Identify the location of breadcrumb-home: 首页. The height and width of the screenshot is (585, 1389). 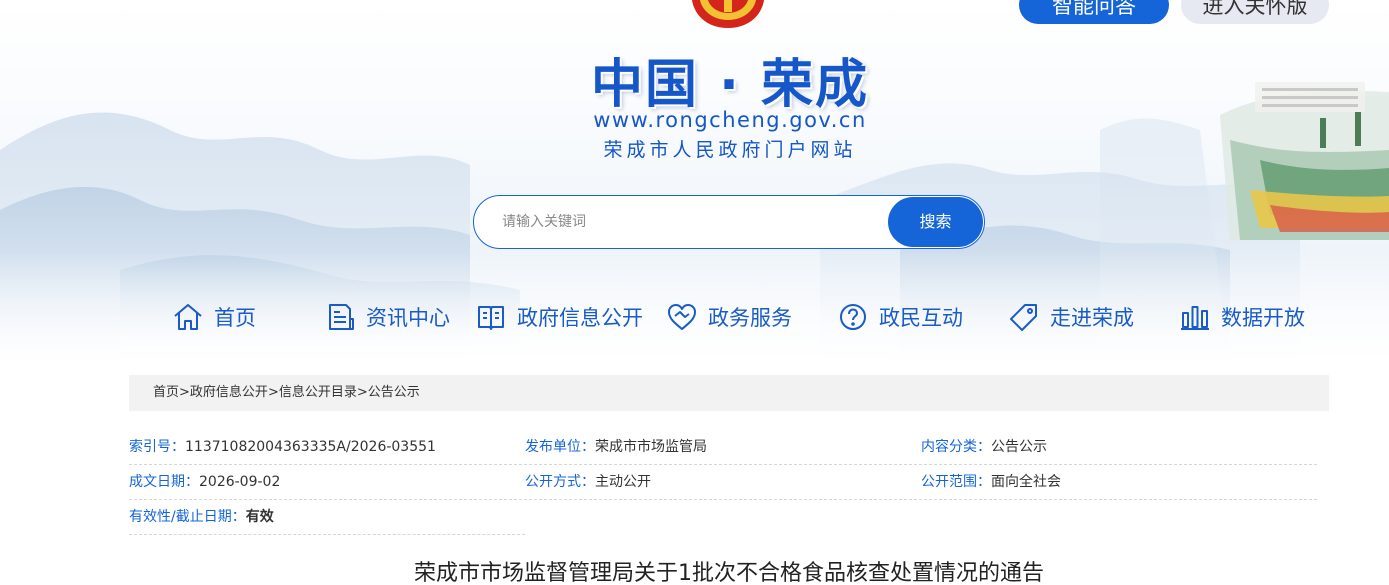
(166, 392).